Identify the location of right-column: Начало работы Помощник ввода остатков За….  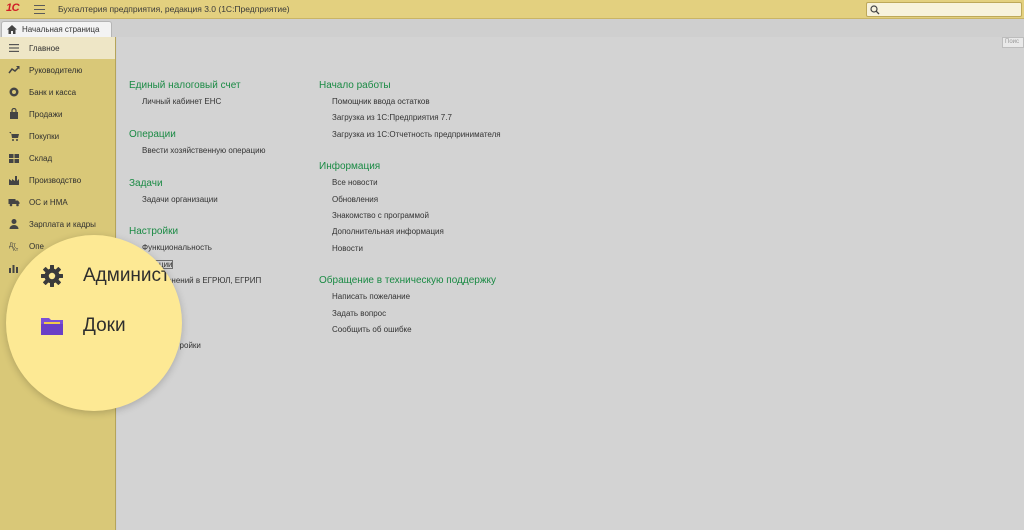
(410, 209).